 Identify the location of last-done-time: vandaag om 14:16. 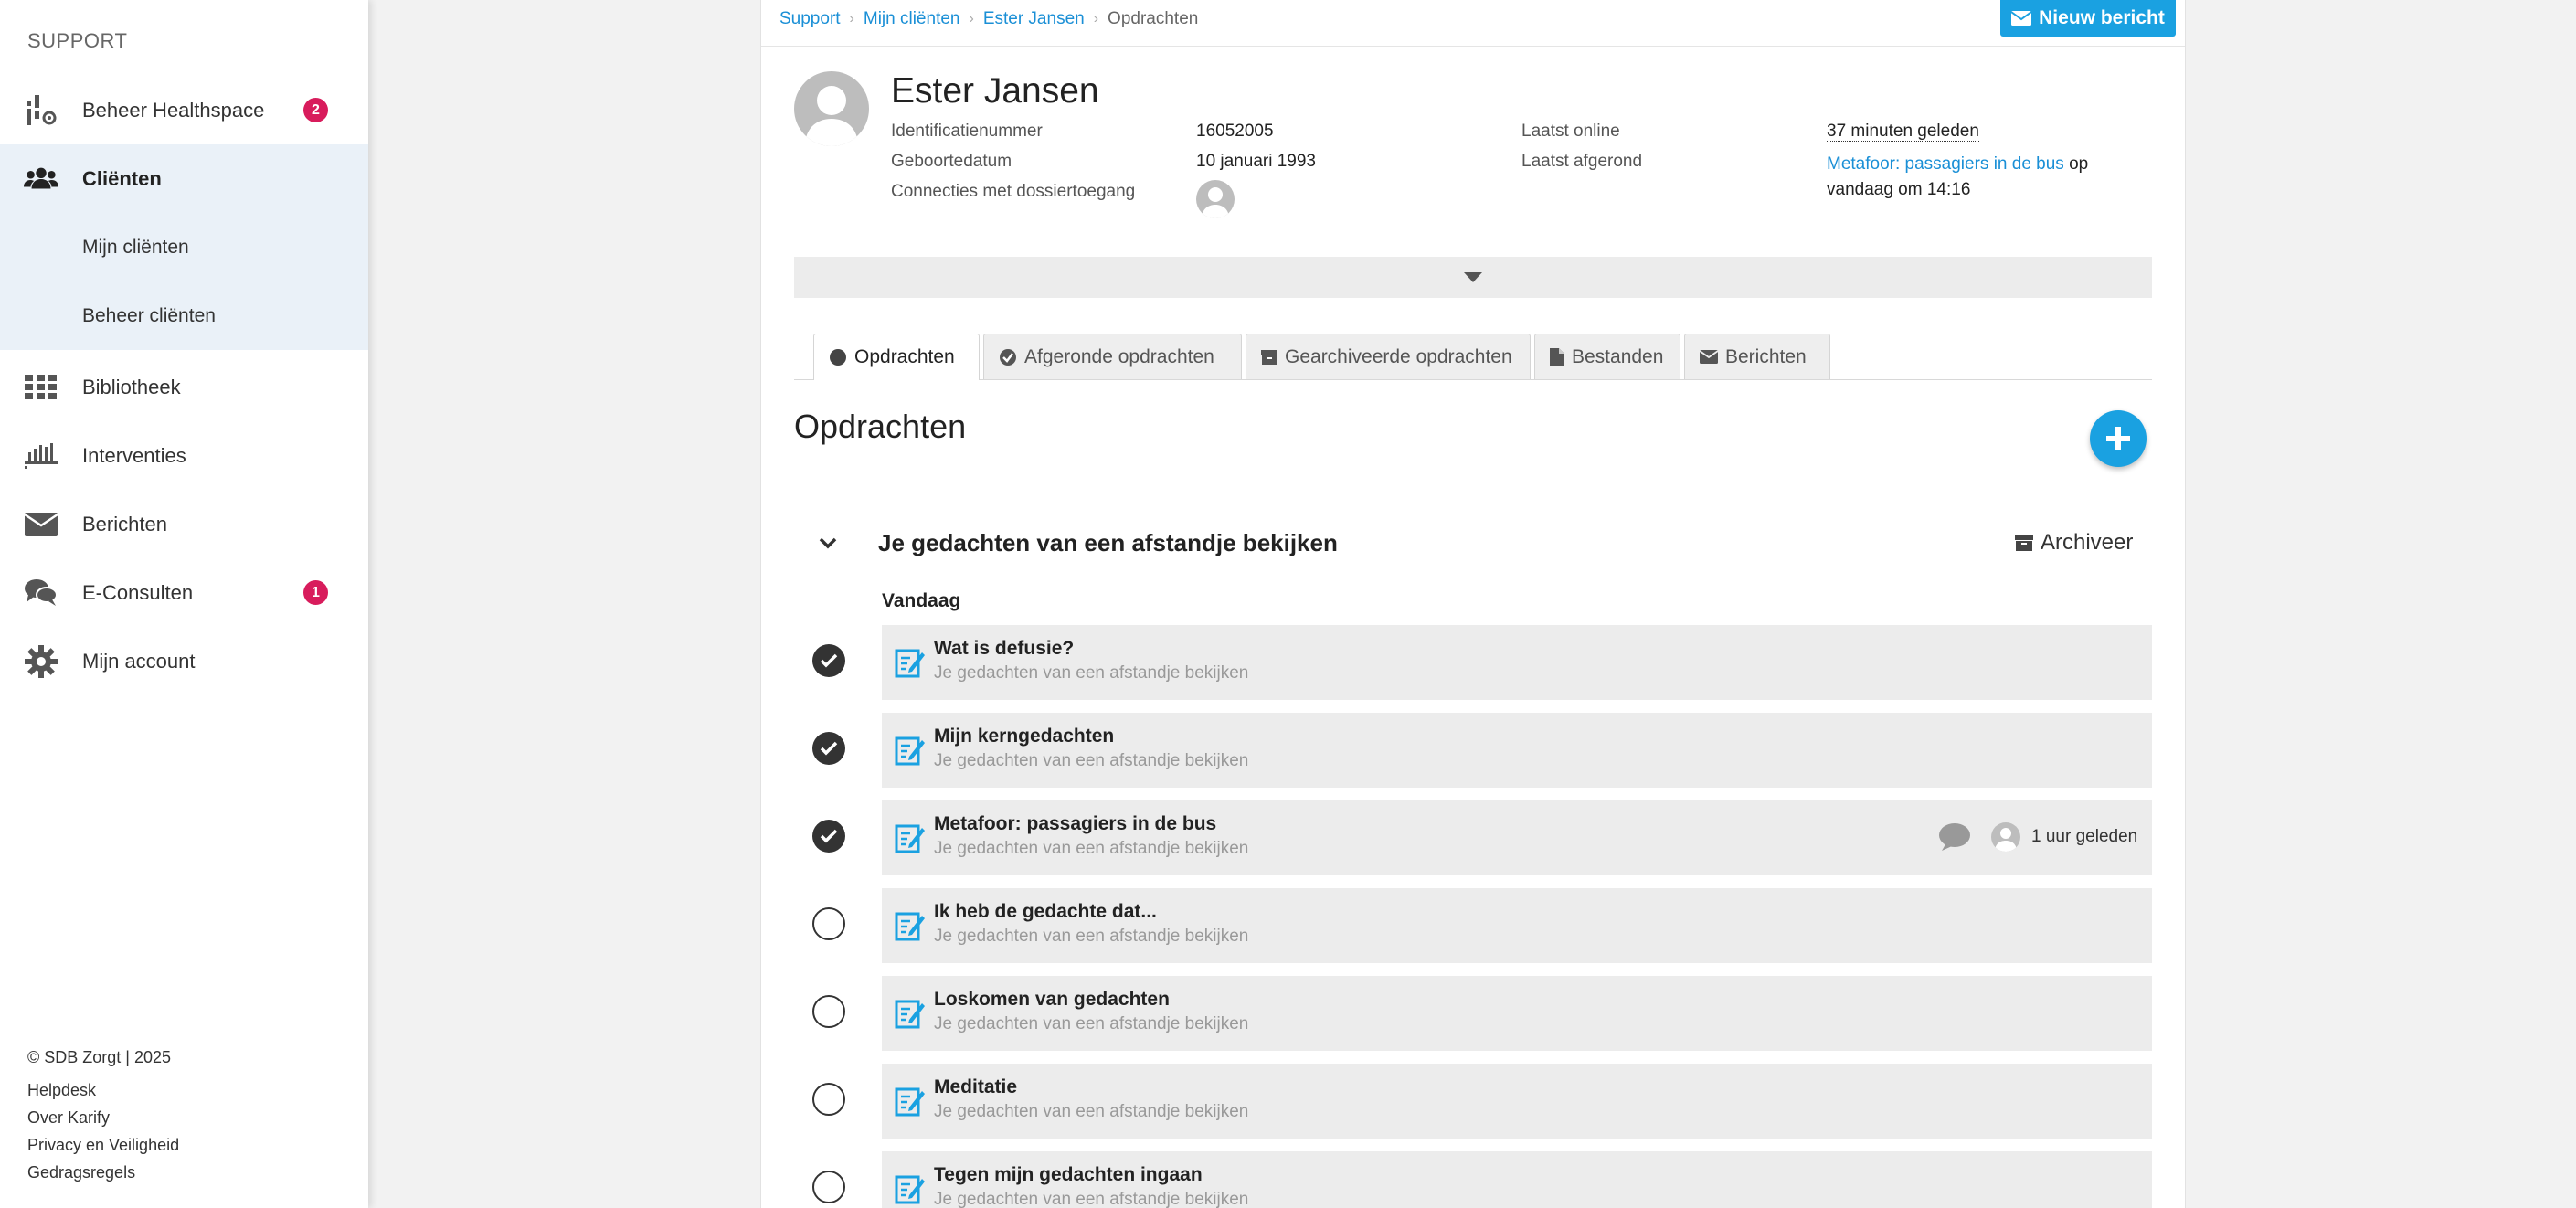
(1899, 189).